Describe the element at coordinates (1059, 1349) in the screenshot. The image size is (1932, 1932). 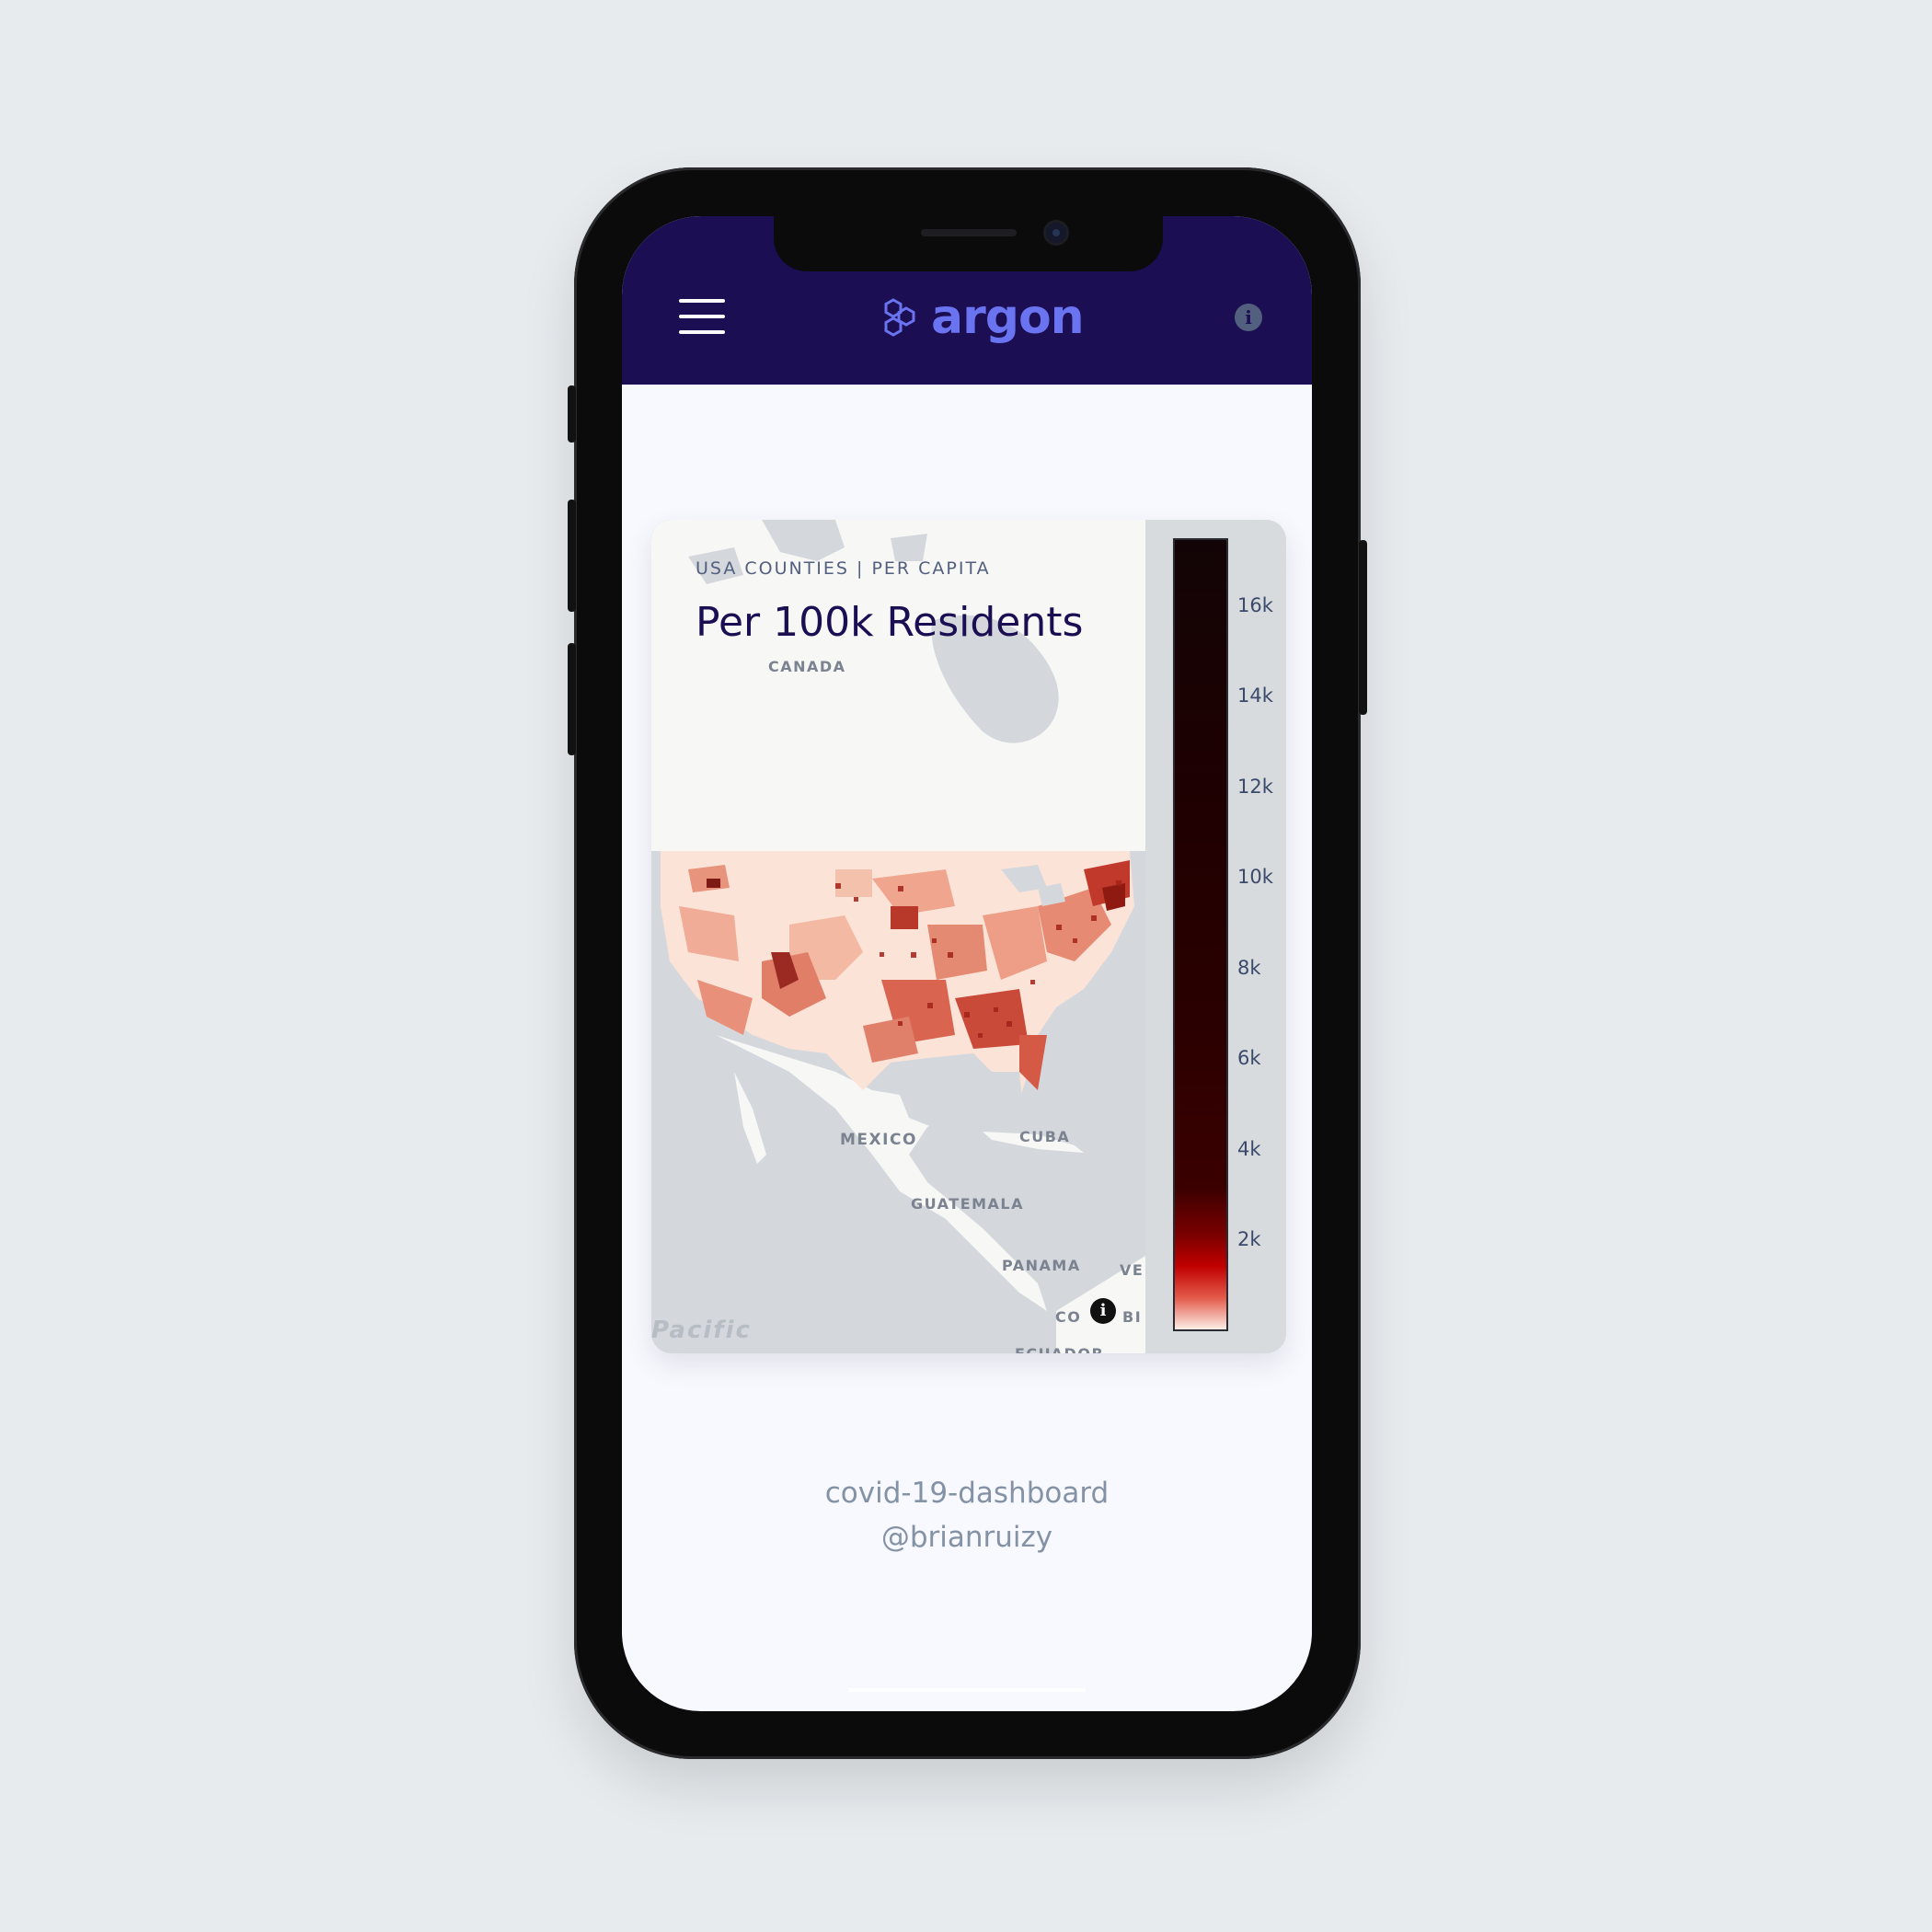
I see `geo-label-ecuador: ECUADOR` at that location.